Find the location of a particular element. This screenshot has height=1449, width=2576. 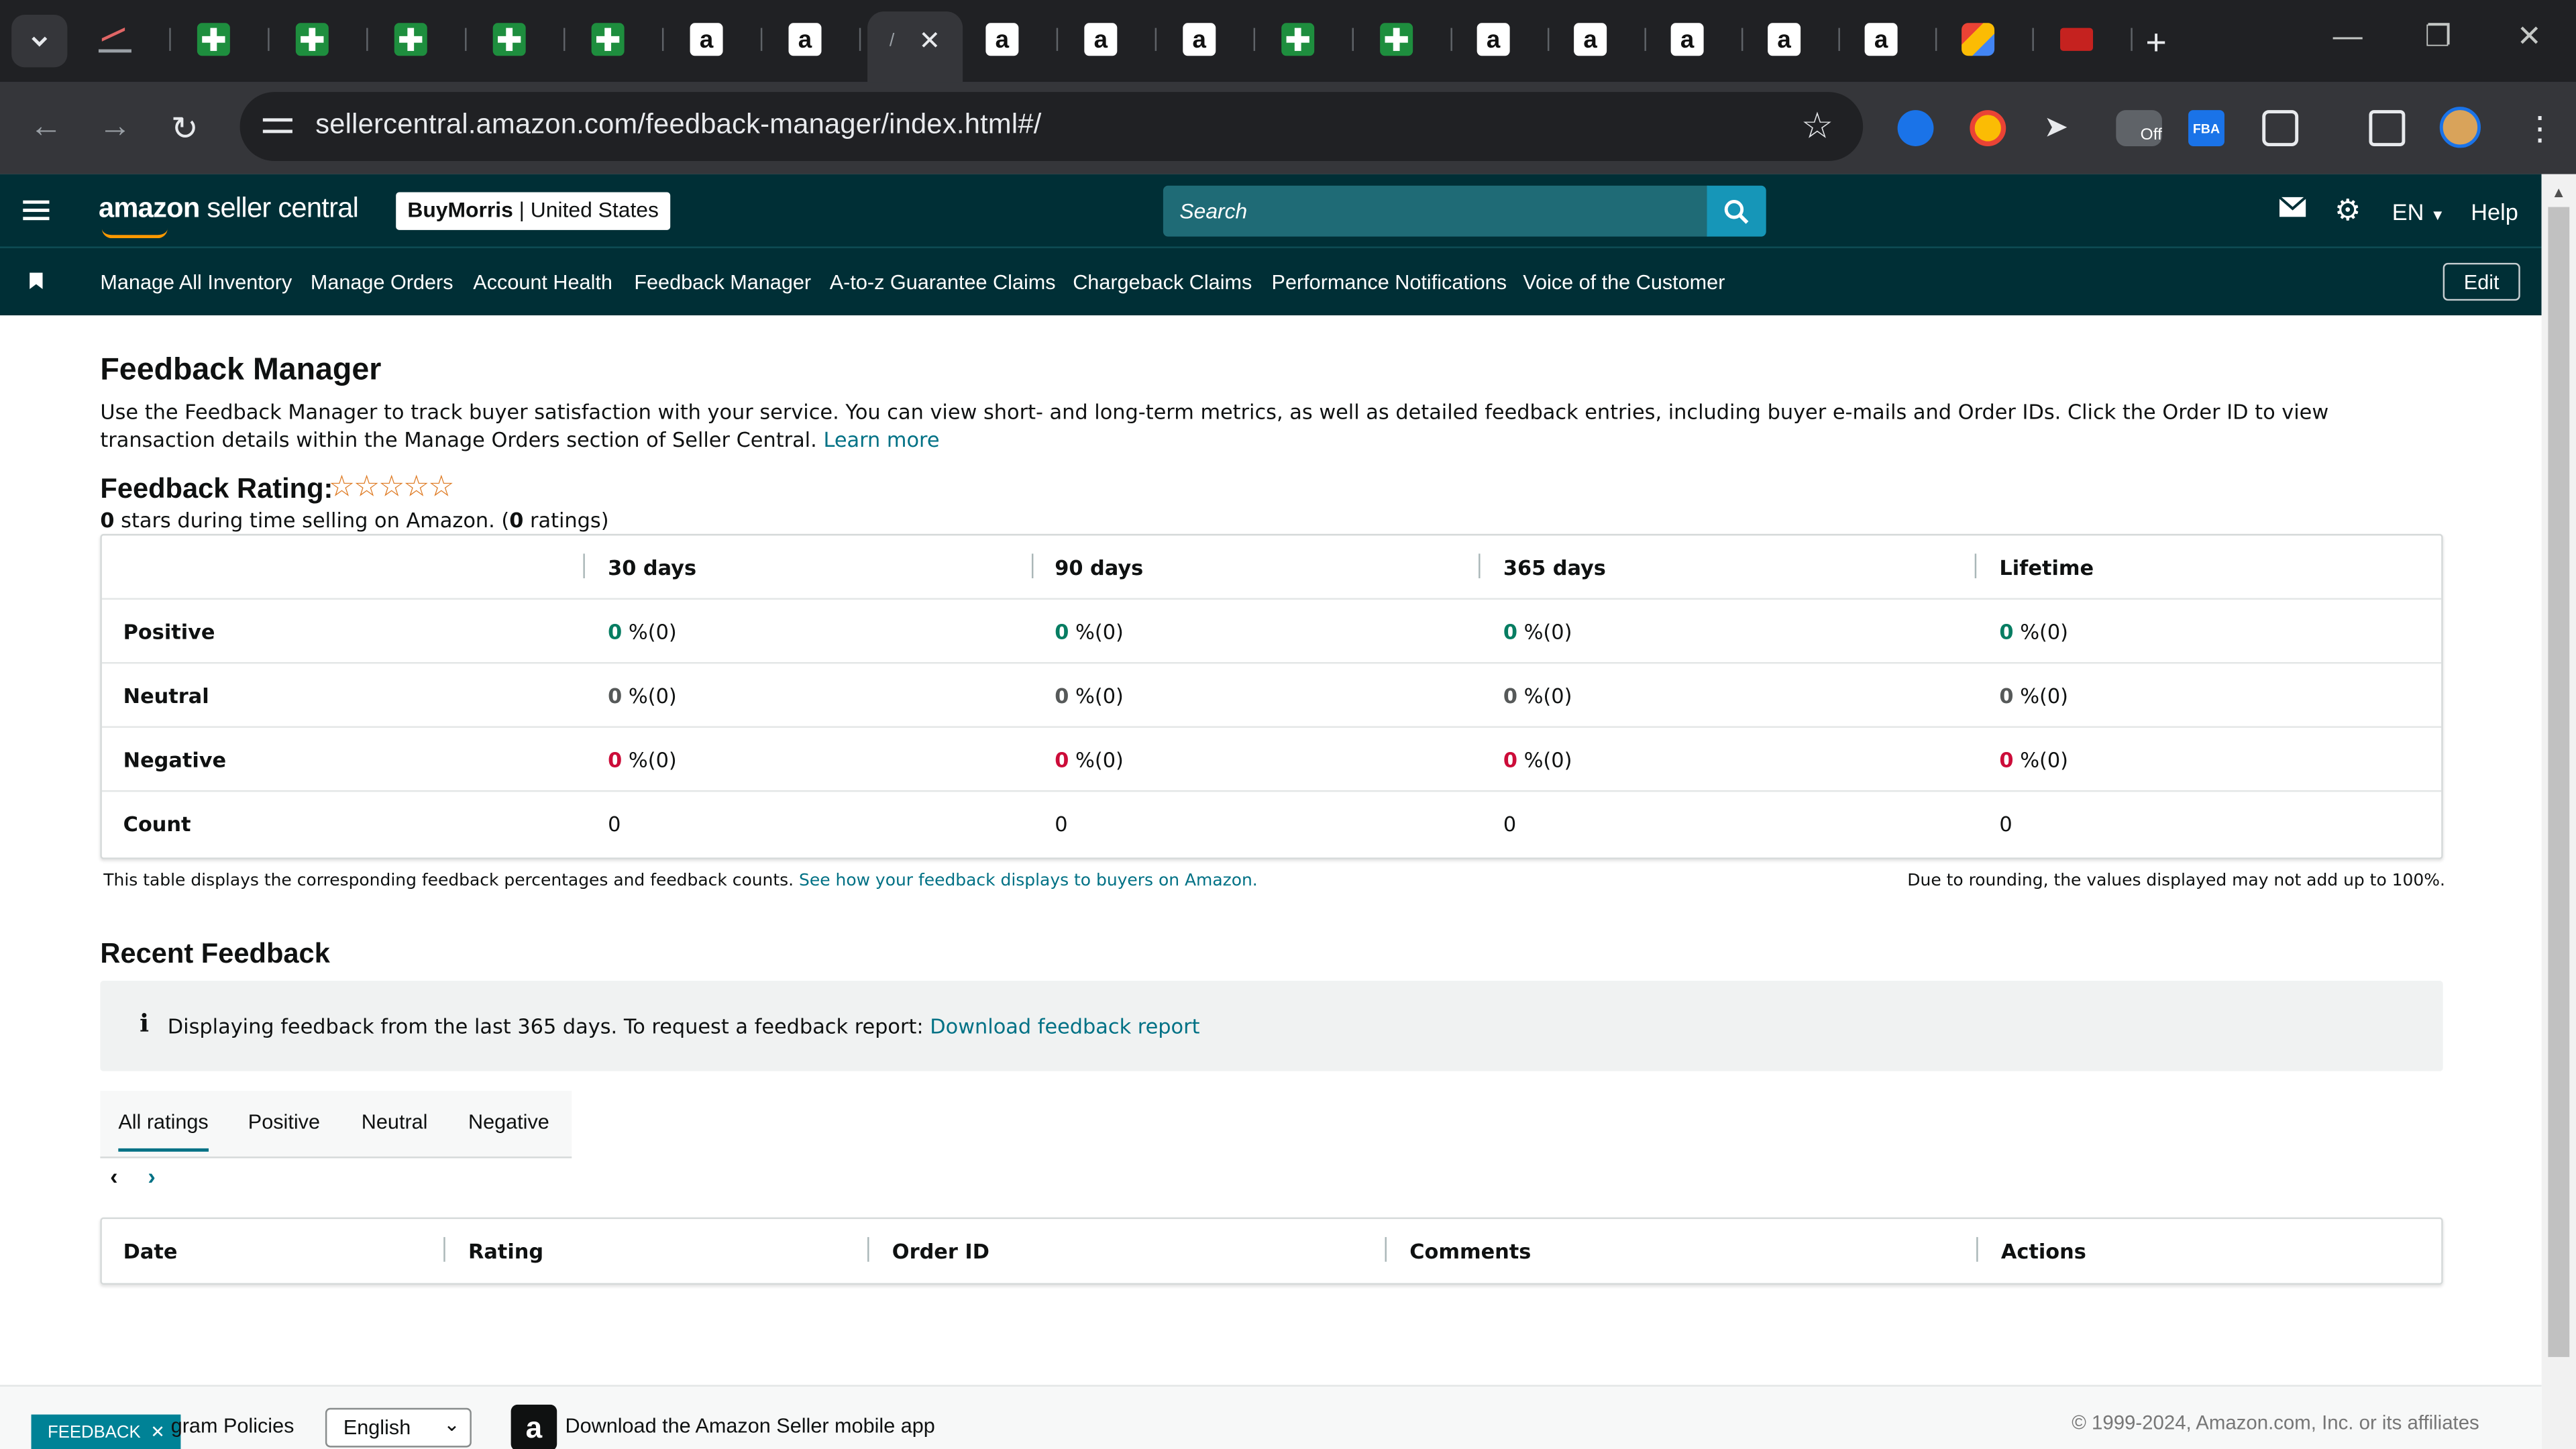

extensions-puzzle-icon is located at coordinates (2280, 128).